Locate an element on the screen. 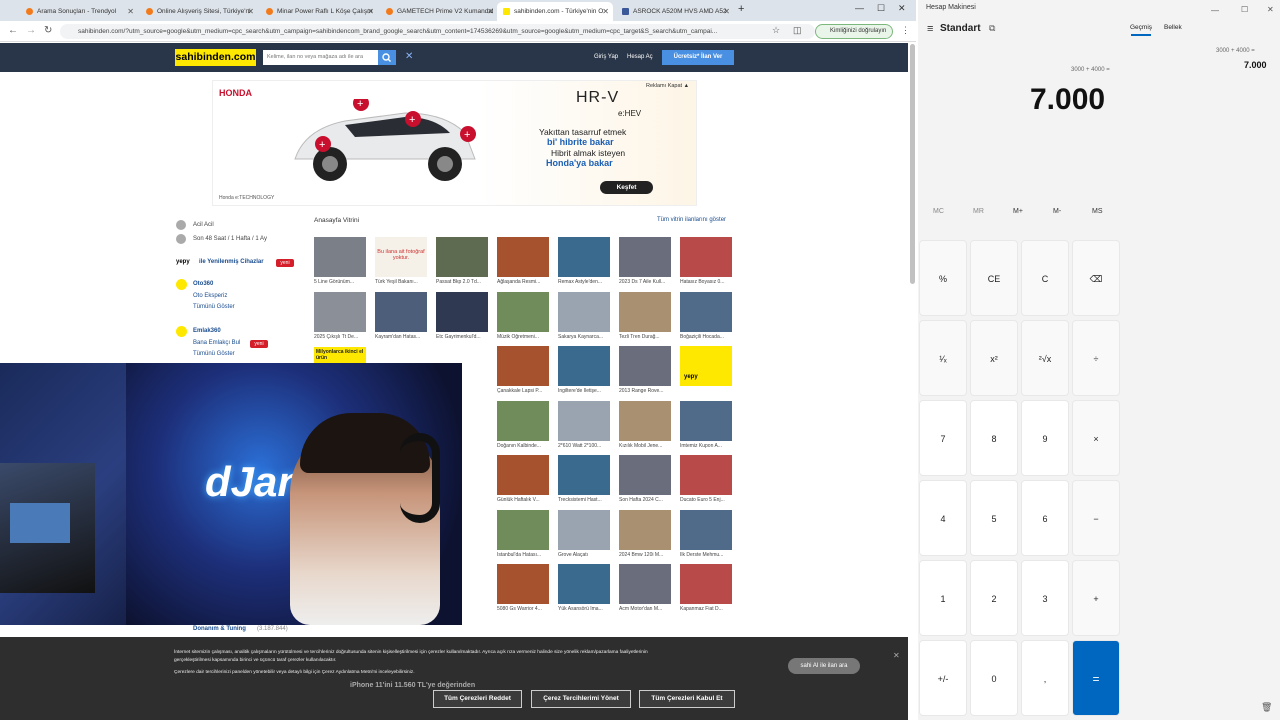 The height and width of the screenshot is (720, 1280). nav-recent: Son 48 Saat / 1 Hafta / 1 Ay is located at coordinates (230, 239).